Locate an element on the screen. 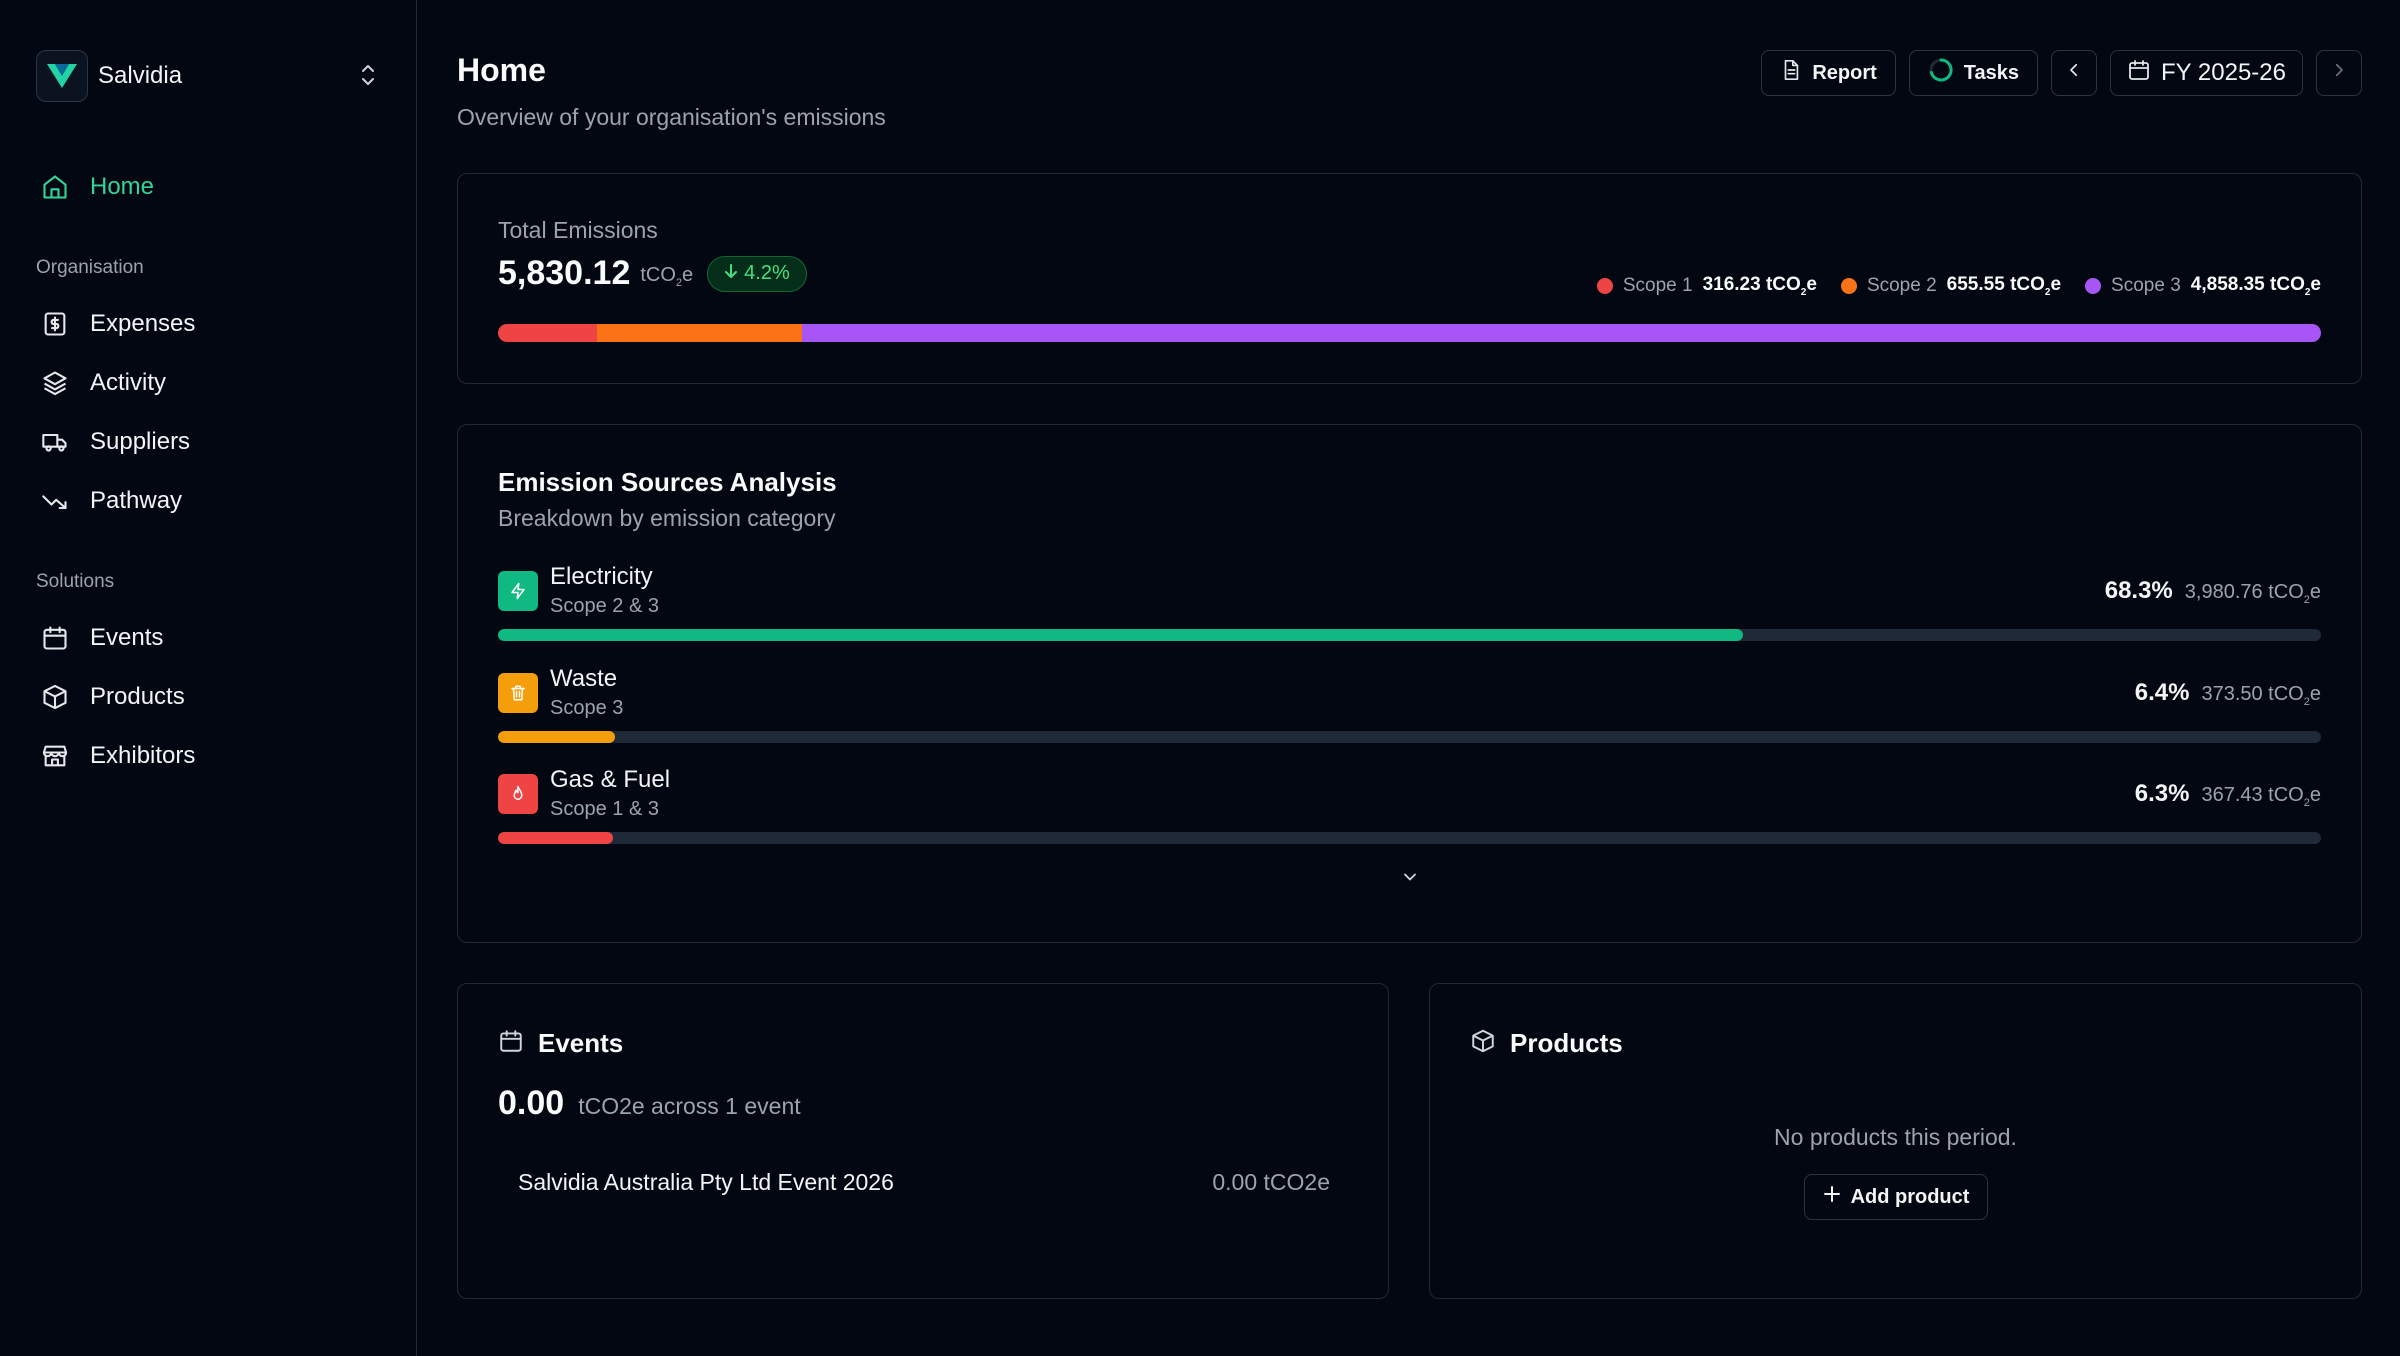 This screenshot has height=1356, width=2400. sidebar-item-expenses: Expenses is located at coordinates (213, 324).